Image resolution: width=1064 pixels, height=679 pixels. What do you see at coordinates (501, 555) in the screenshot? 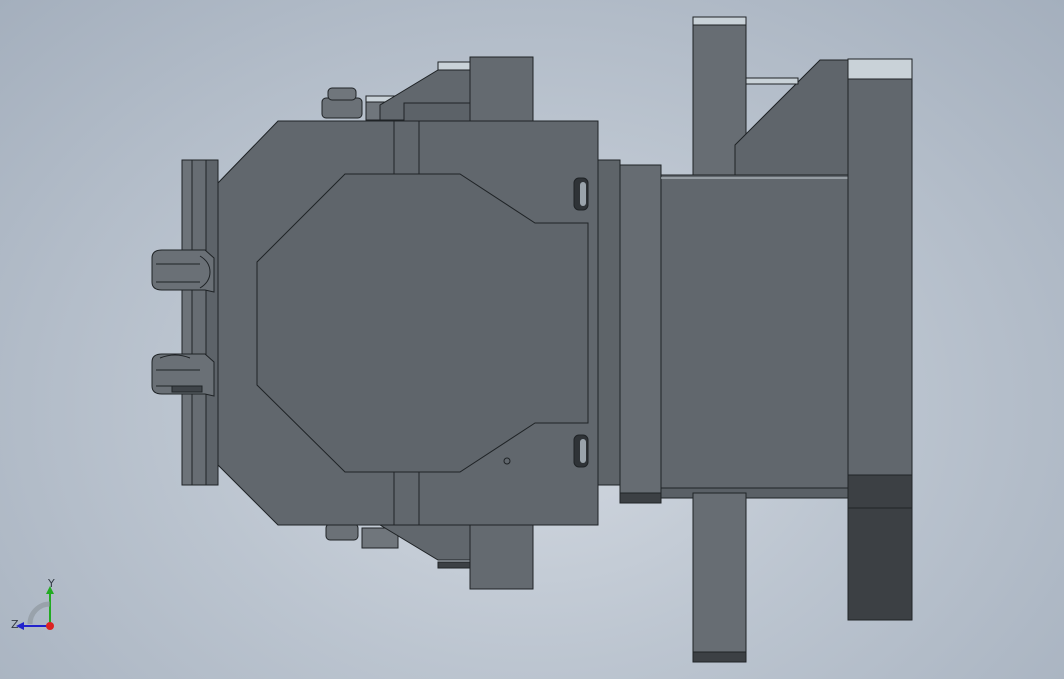
I see `bottom-tab` at bounding box center [501, 555].